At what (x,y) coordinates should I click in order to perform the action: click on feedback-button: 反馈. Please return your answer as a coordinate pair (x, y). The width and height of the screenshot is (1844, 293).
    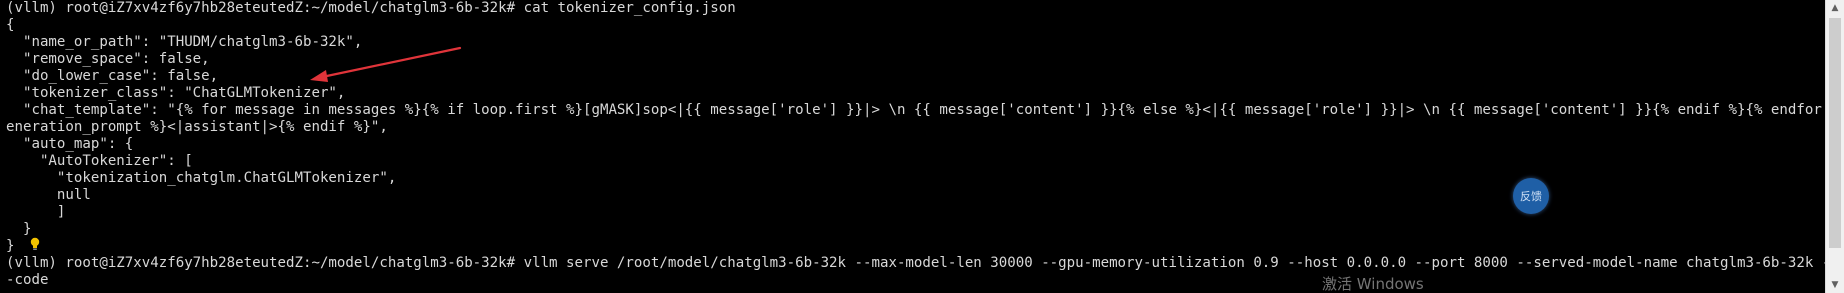
    Looking at the image, I should click on (1531, 196).